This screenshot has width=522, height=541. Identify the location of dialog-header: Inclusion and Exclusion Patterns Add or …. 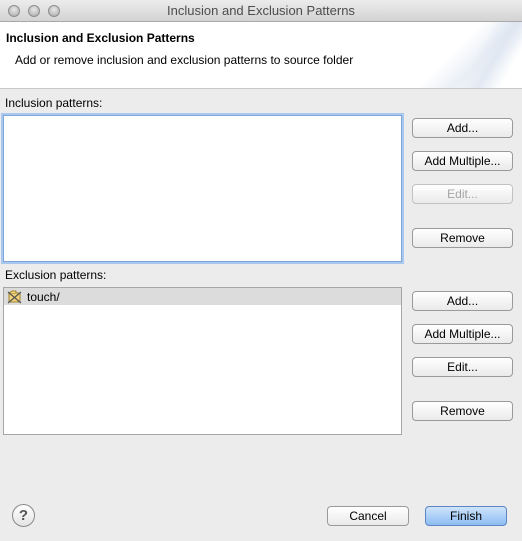
(261, 55).